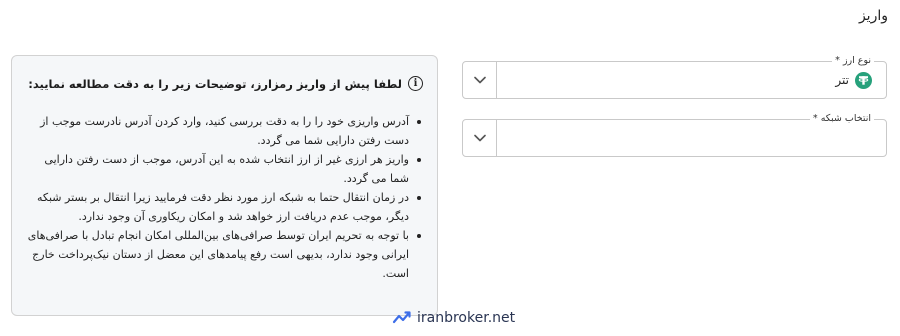  I want to click on info-icon: i, so click(415, 83).